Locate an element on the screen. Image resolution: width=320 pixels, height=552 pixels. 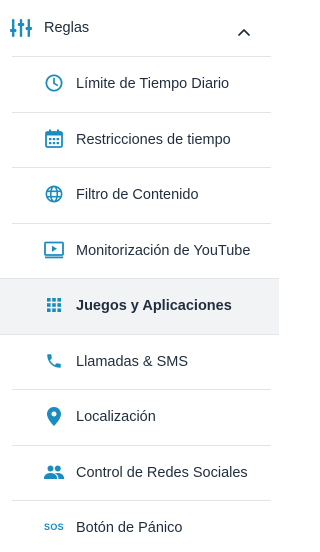
menu-item-daily-time-limit: Límite de Tiempo Diario is located at coordinates (139, 84).